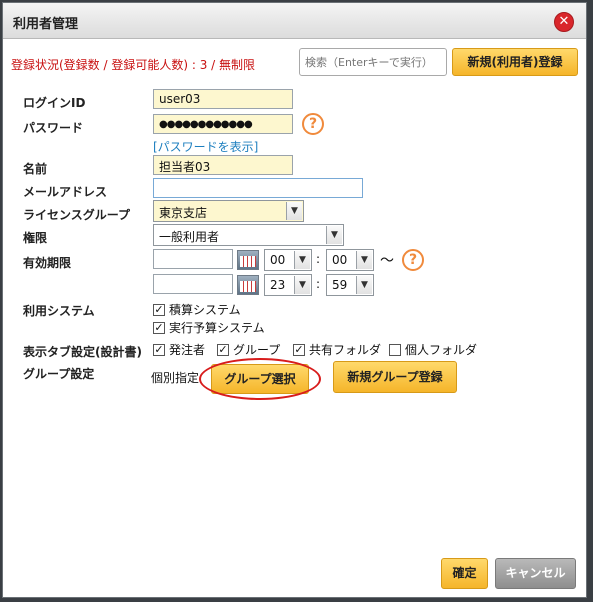 This screenshot has width=593, height=602. What do you see at coordinates (175, 378) in the screenshot?
I see `group-mode-text: 個別指定` at bounding box center [175, 378].